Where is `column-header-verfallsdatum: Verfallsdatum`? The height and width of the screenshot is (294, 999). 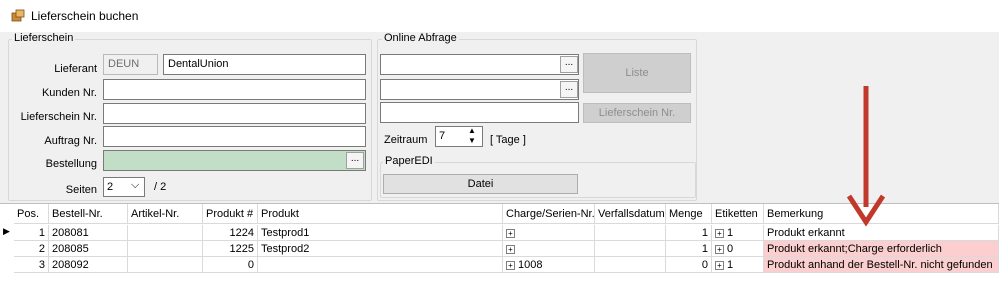 column-header-verfallsdatum: Verfallsdatum is located at coordinates (630, 214).